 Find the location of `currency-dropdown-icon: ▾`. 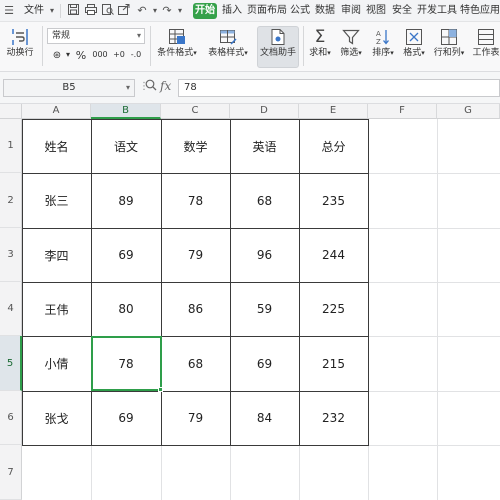

currency-dropdown-icon: ▾ is located at coordinates (68, 54).